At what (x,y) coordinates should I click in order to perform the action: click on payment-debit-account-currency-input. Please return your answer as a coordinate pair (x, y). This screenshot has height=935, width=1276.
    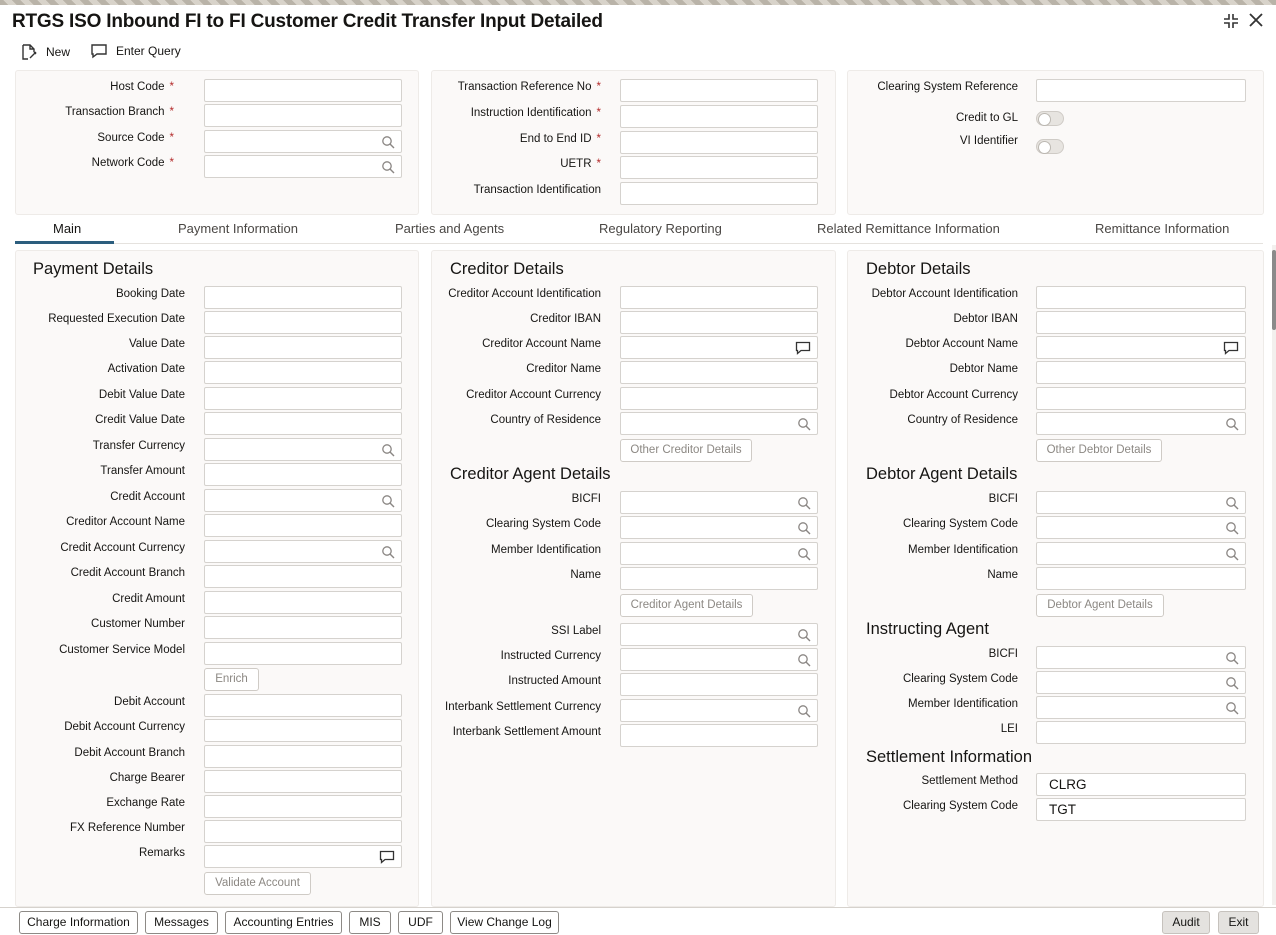
    Looking at the image, I should click on (303, 730).